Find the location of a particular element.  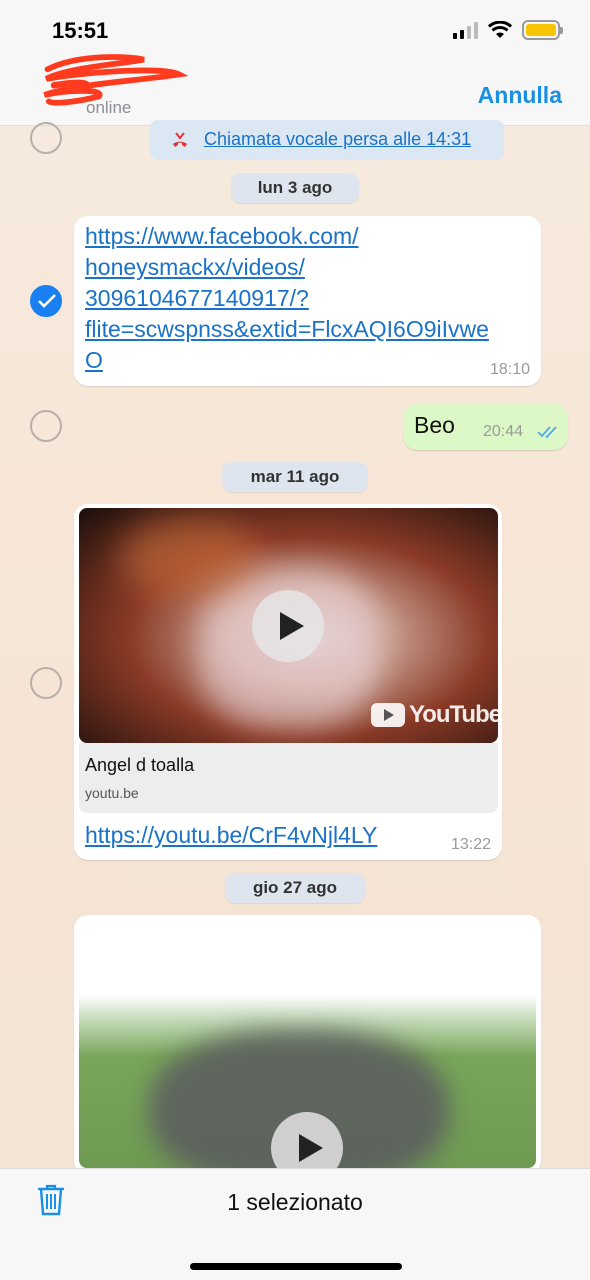

battery-icon is located at coordinates (542, 30).